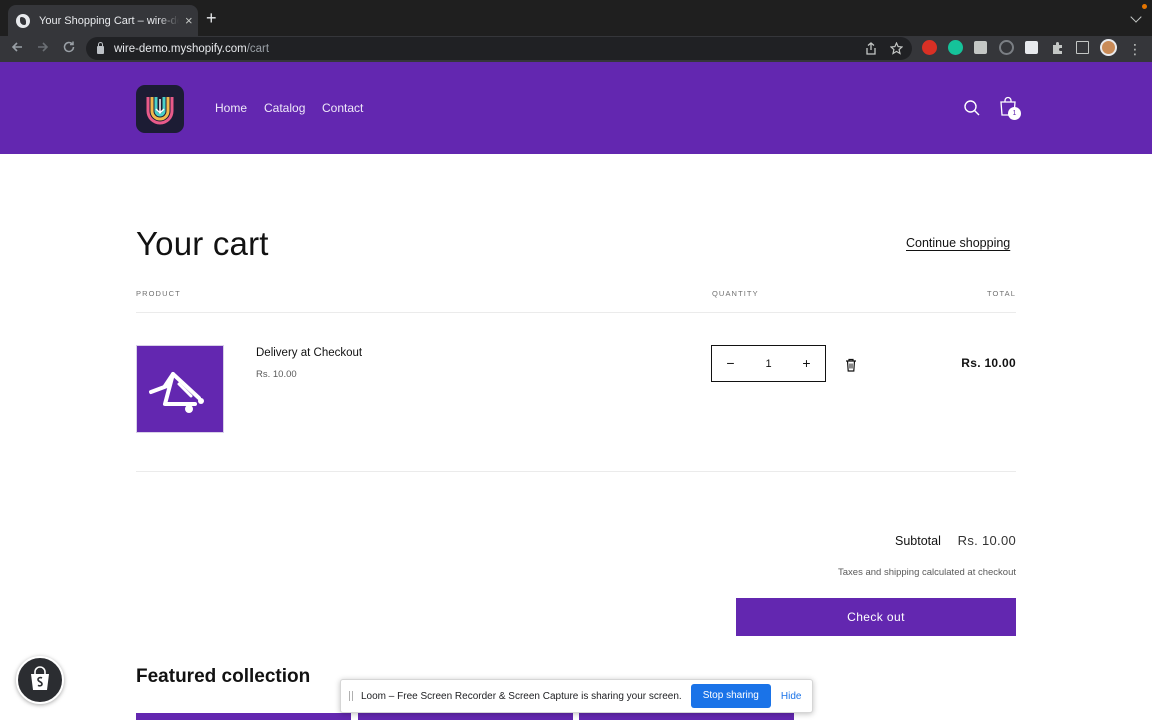  Describe the element at coordinates (576, 18) in the screenshot. I see `browser-tab-strip: Your Shopping Cart – wire-demo × +` at that location.